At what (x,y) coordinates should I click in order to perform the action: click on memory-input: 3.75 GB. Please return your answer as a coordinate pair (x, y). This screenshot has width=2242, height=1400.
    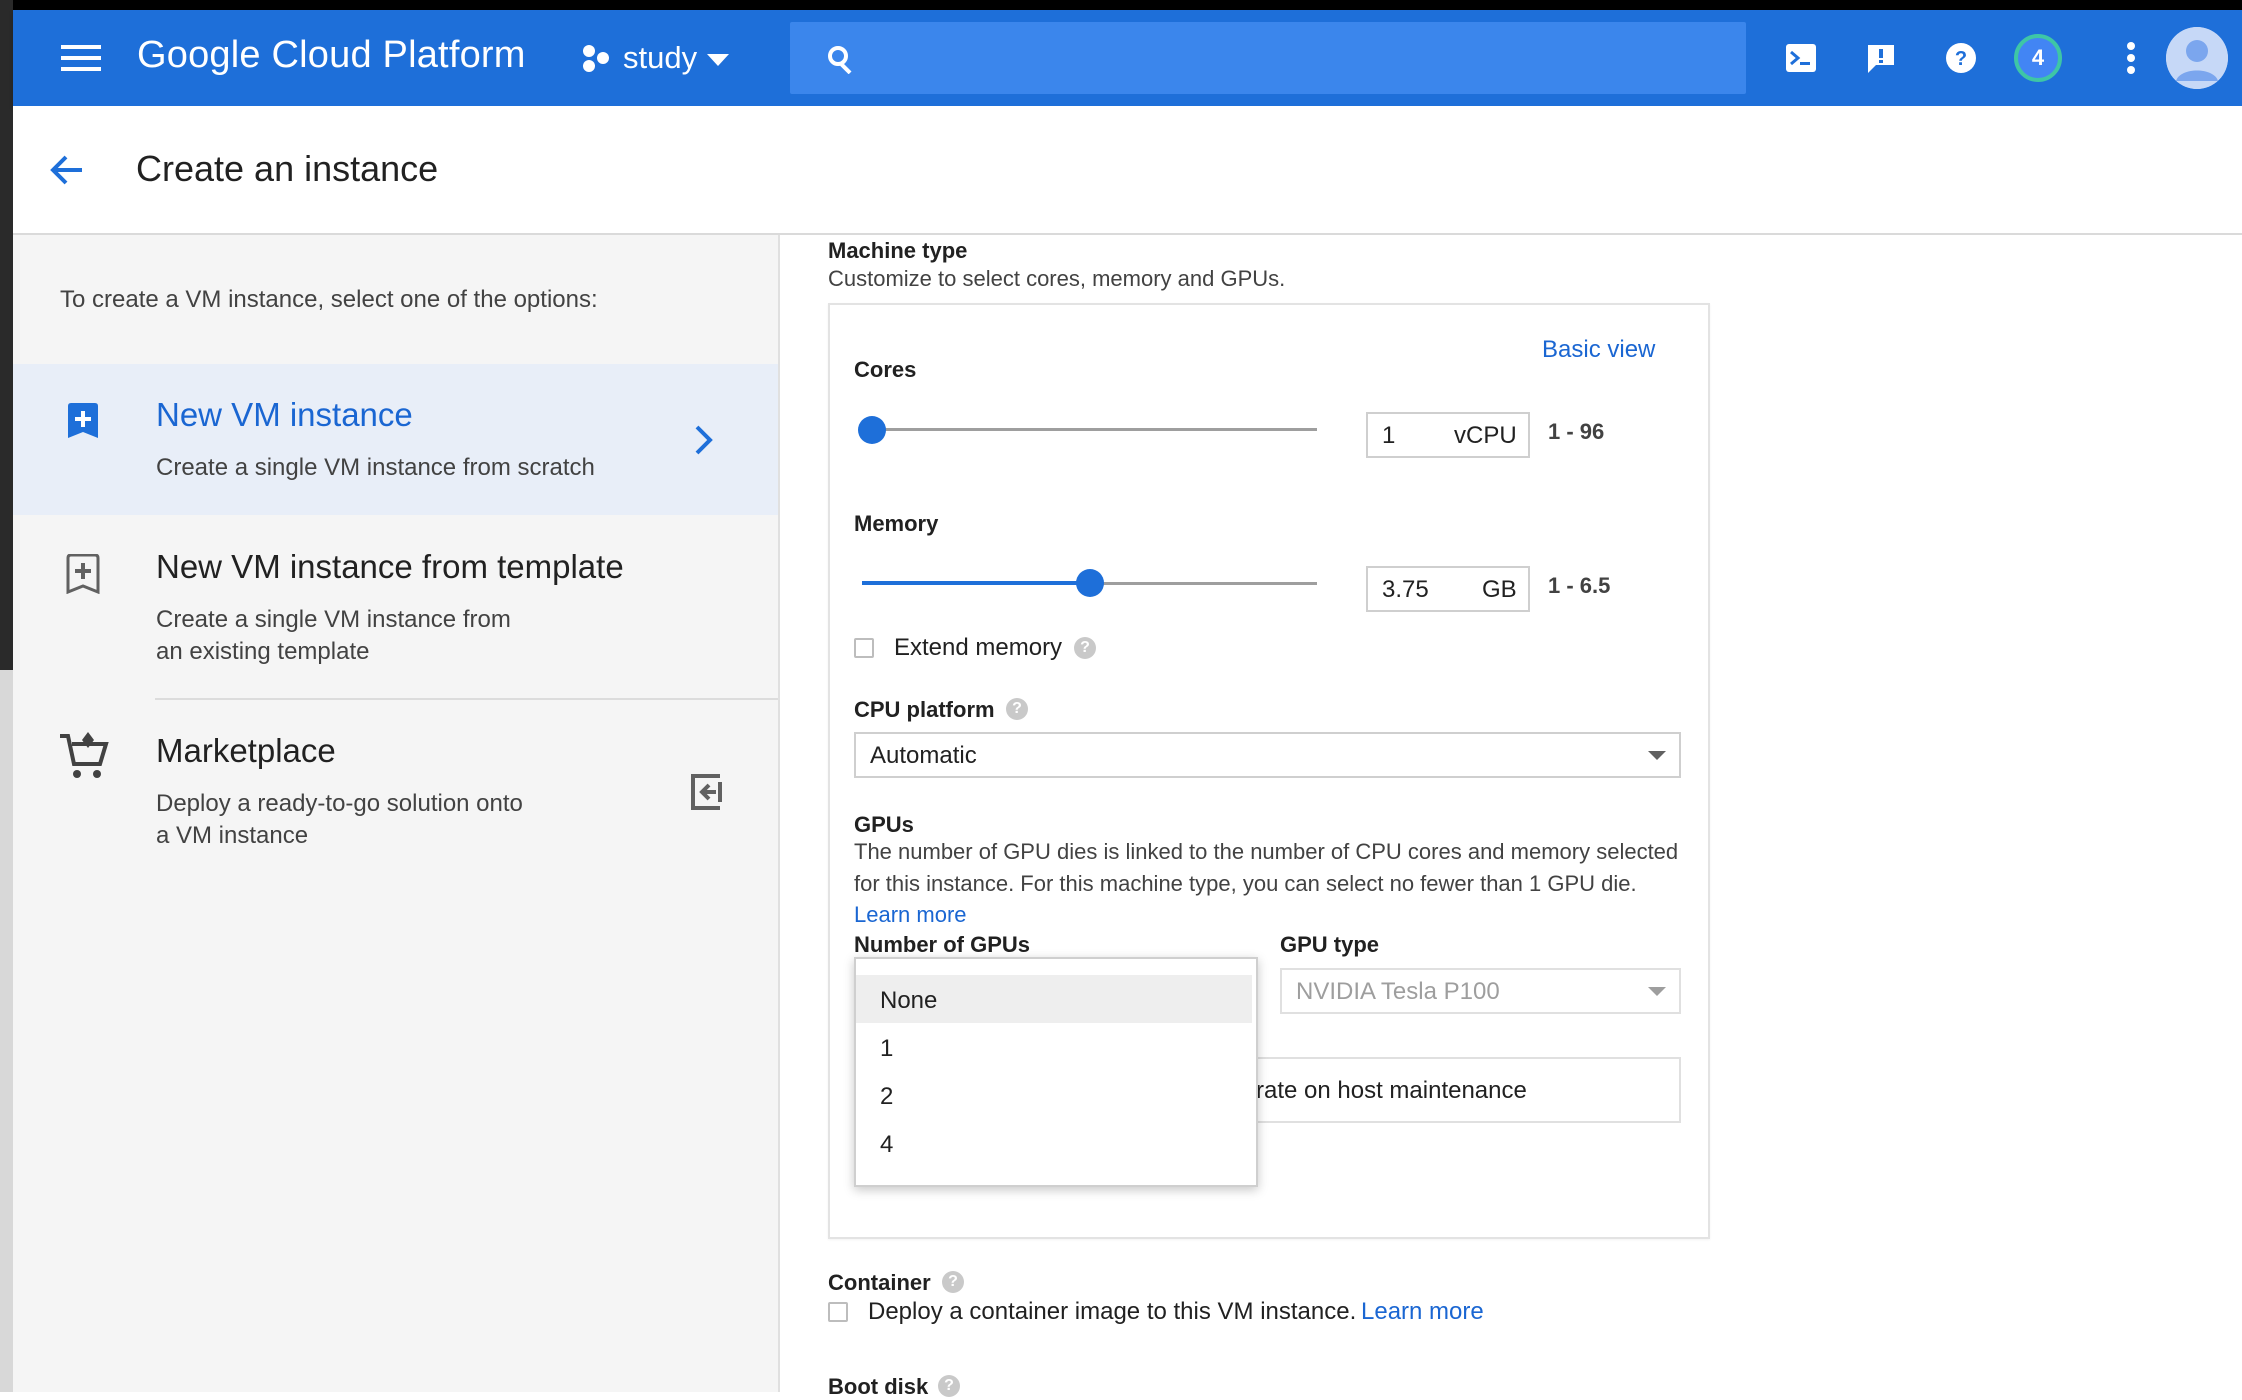
    Looking at the image, I should click on (1448, 589).